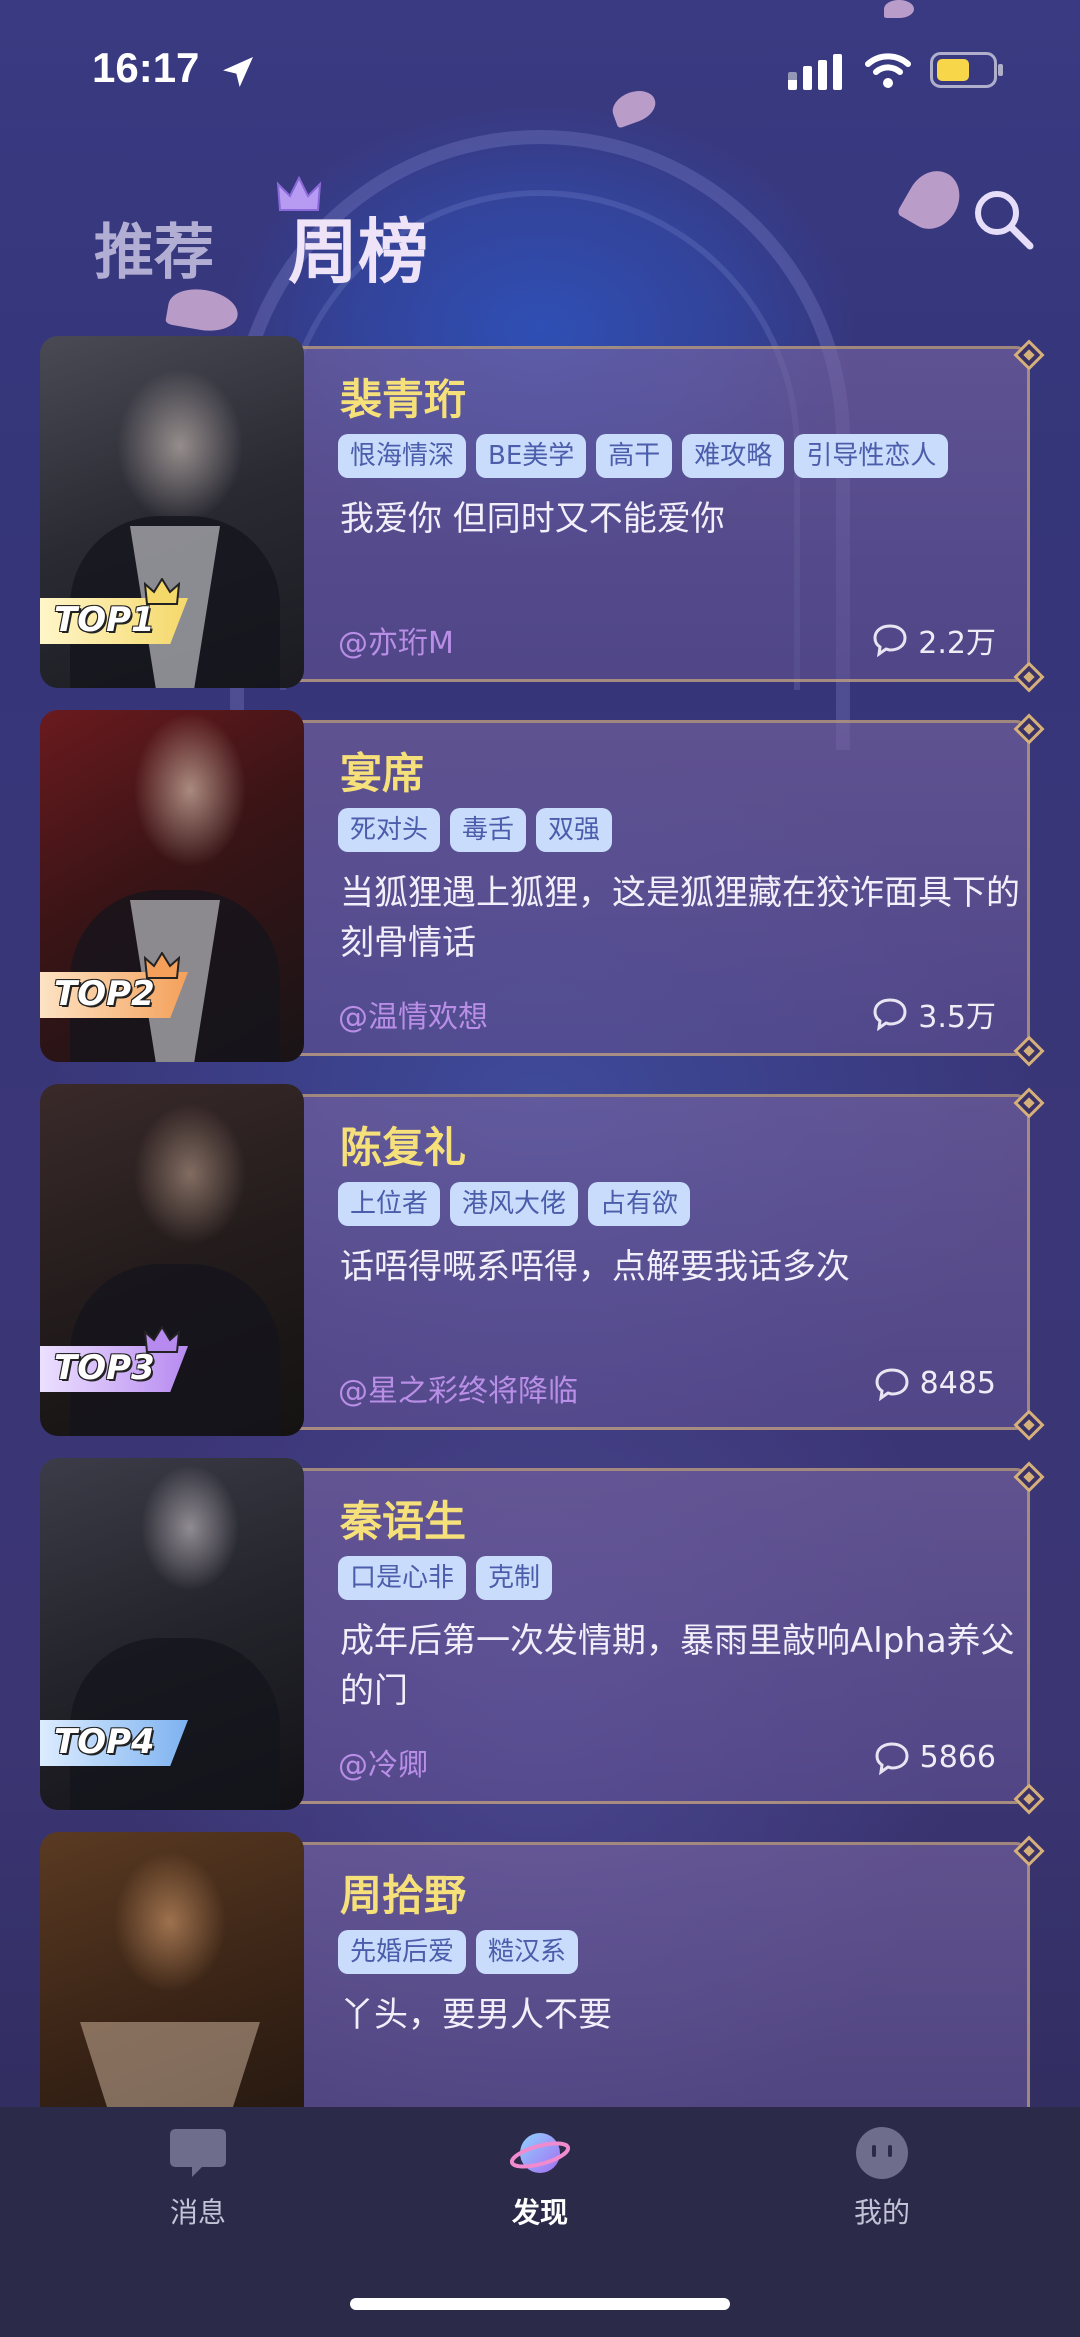 Image resolution: width=1080 pixels, height=2337 pixels. Describe the element at coordinates (402, 1952) in the screenshot. I see `tag: 先婚后爱` at that location.